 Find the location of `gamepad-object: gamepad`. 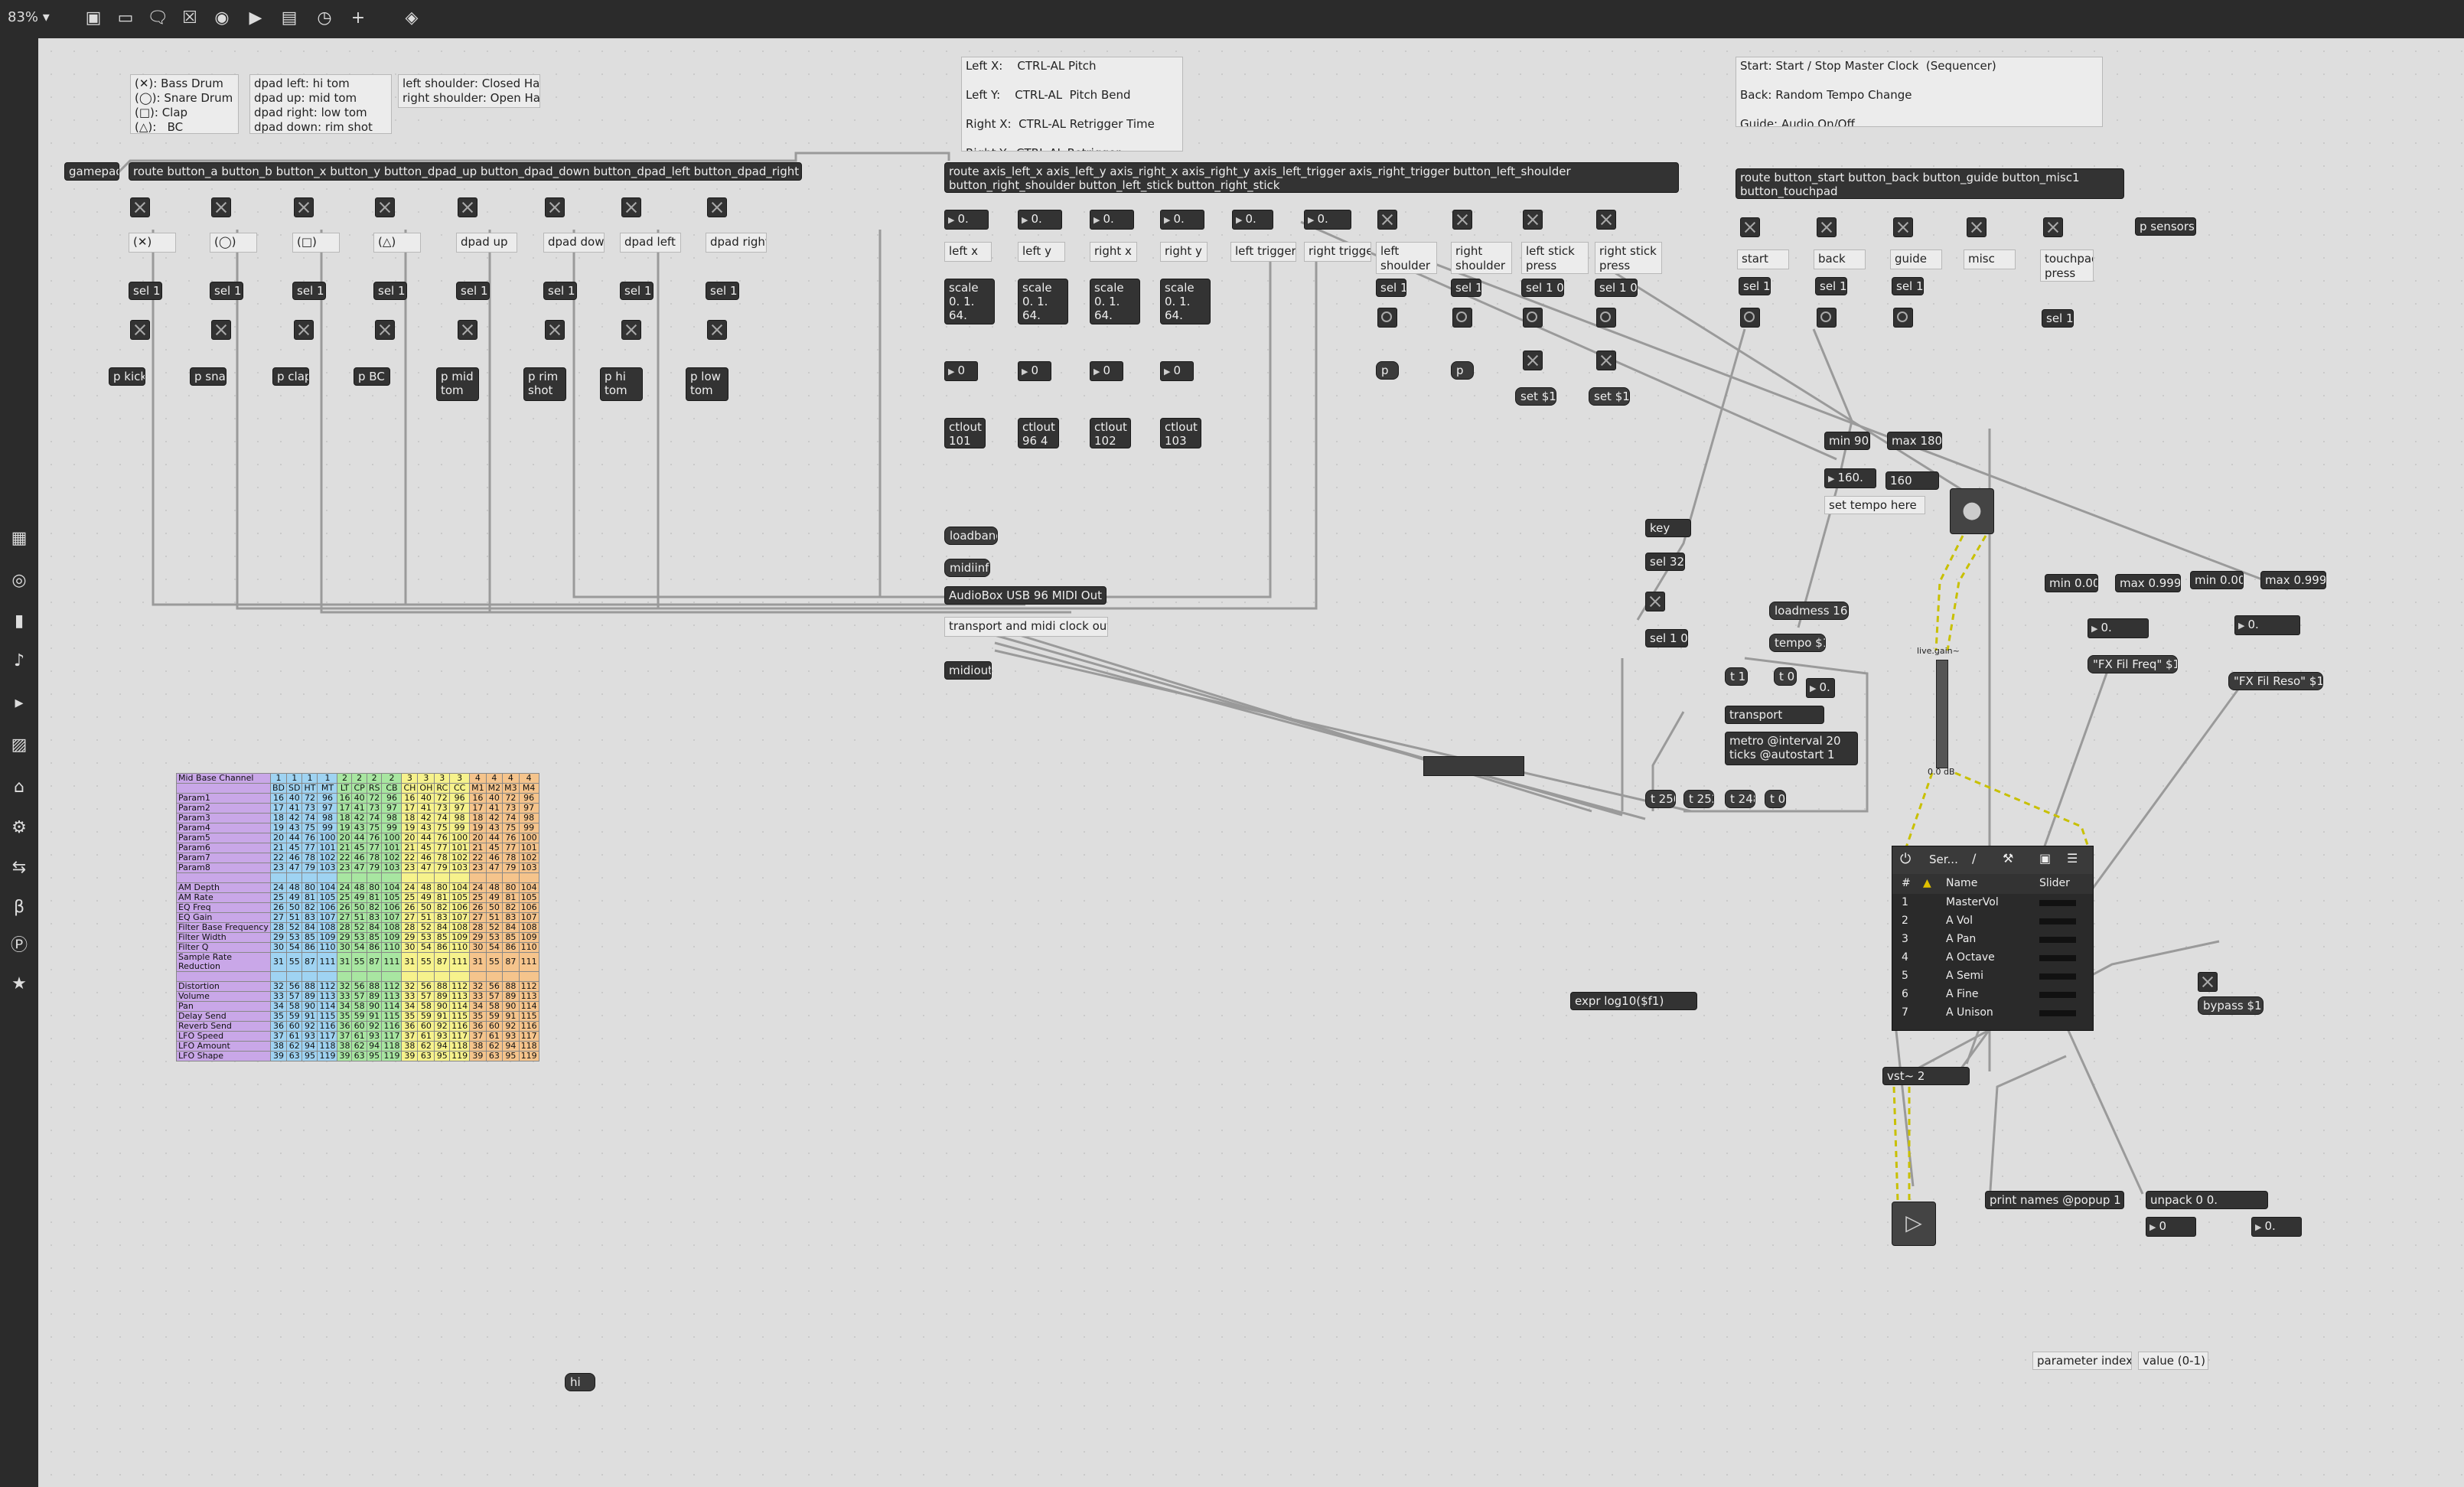

gamepad-object: gamepad is located at coordinates (91, 171).